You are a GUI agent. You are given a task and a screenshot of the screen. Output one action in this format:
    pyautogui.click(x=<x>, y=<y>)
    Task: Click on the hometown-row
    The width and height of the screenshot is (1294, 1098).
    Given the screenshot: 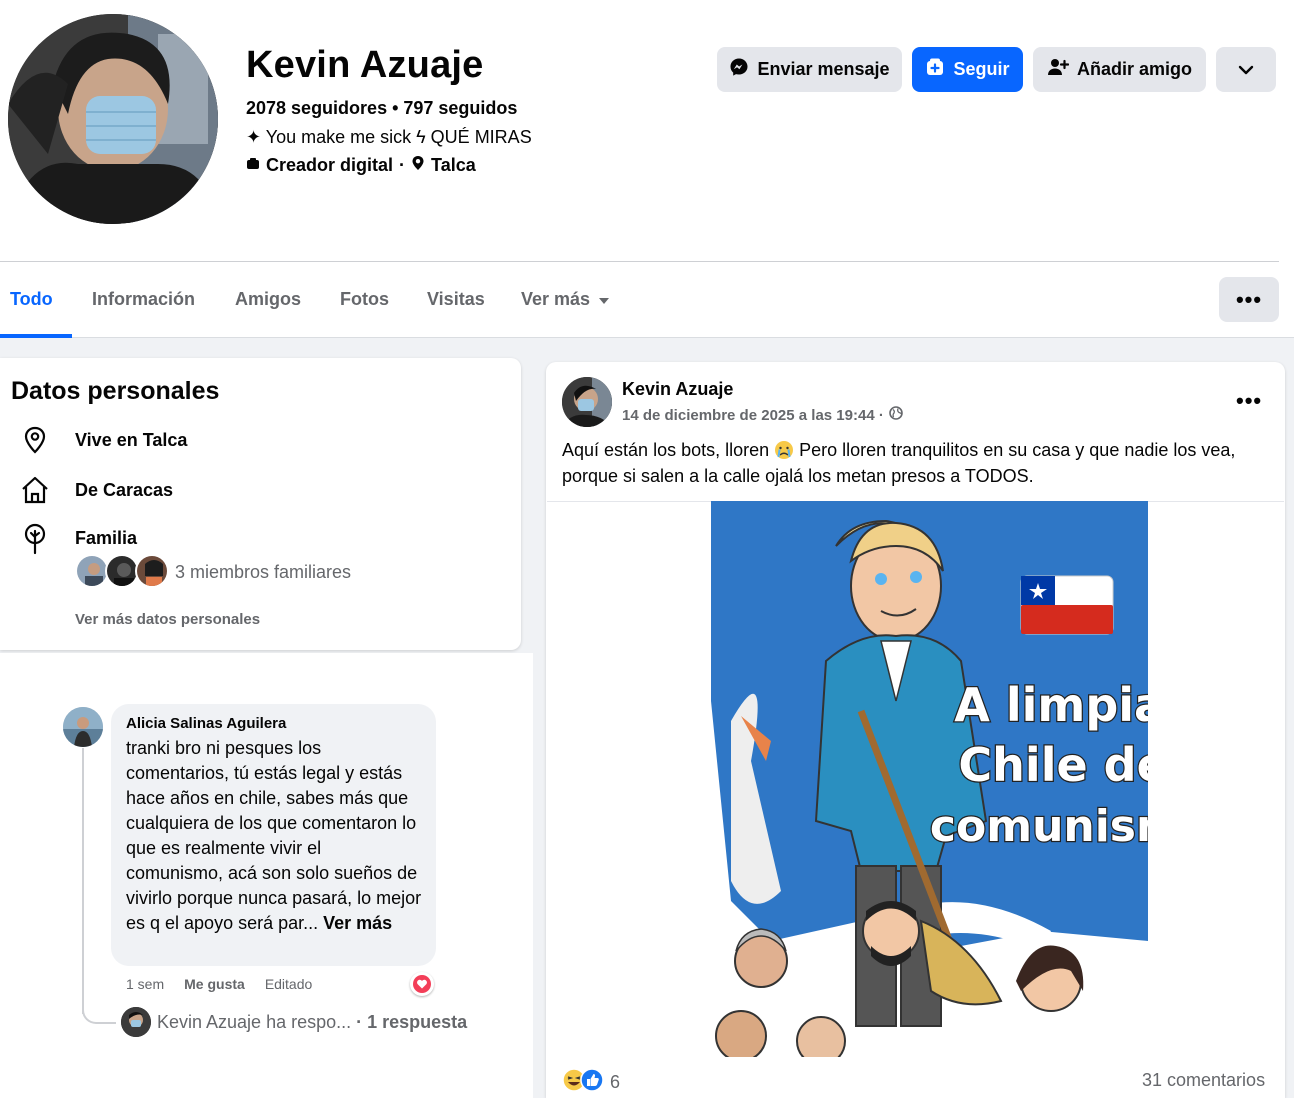 What is the action you would take?
    pyautogui.click(x=35, y=490)
    